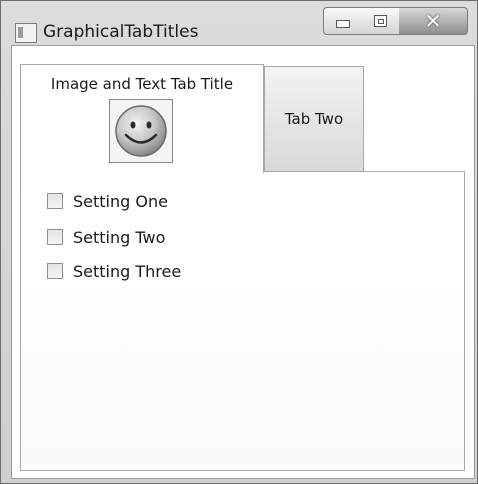 This screenshot has height=484, width=478. I want to click on setting-one-label: Setting One, so click(120, 201).